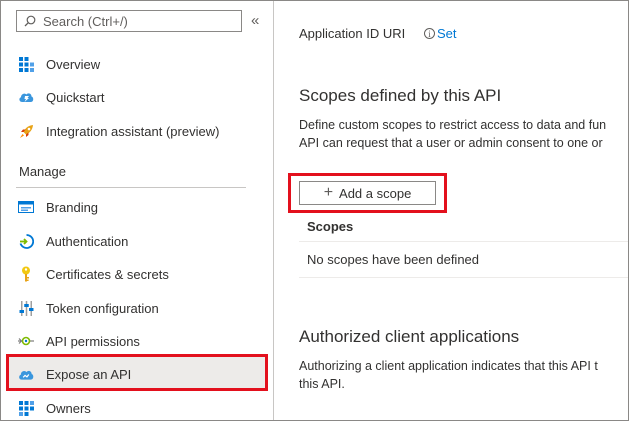  Describe the element at coordinates (26, 207) in the screenshot. I see `branding-icon` at that location.